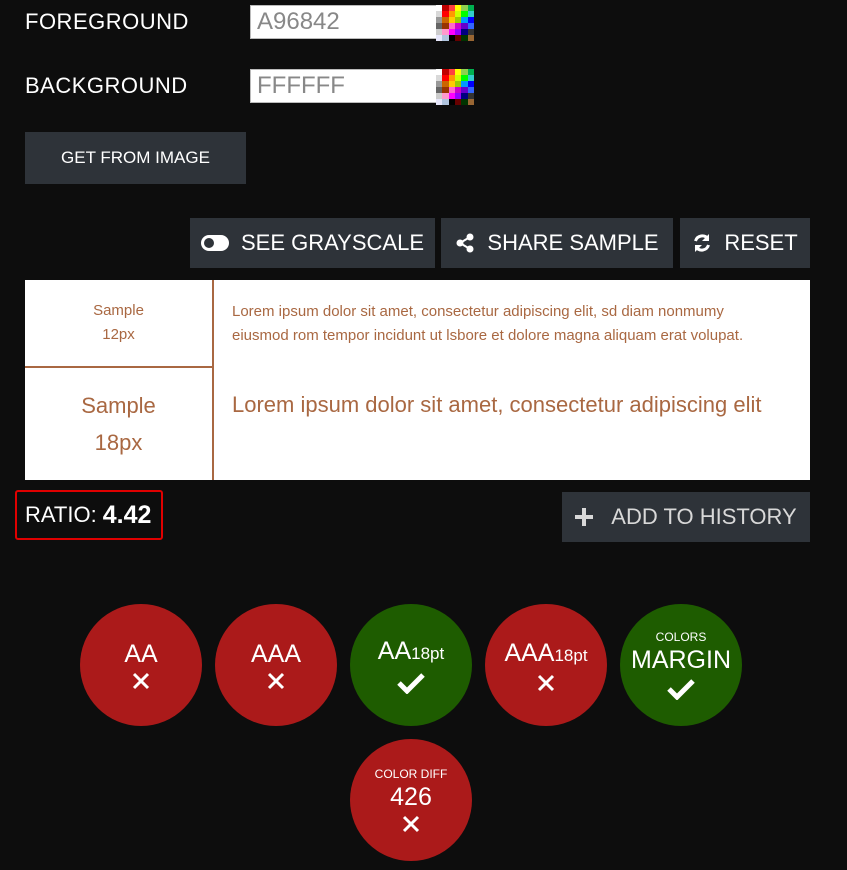 The width and height of the screenshot is (847, 870). What do you see at coordinates (681, 660) in the screenshot?
I see `colors-margin-label: MARGIN` at bounding box center [681, 660].